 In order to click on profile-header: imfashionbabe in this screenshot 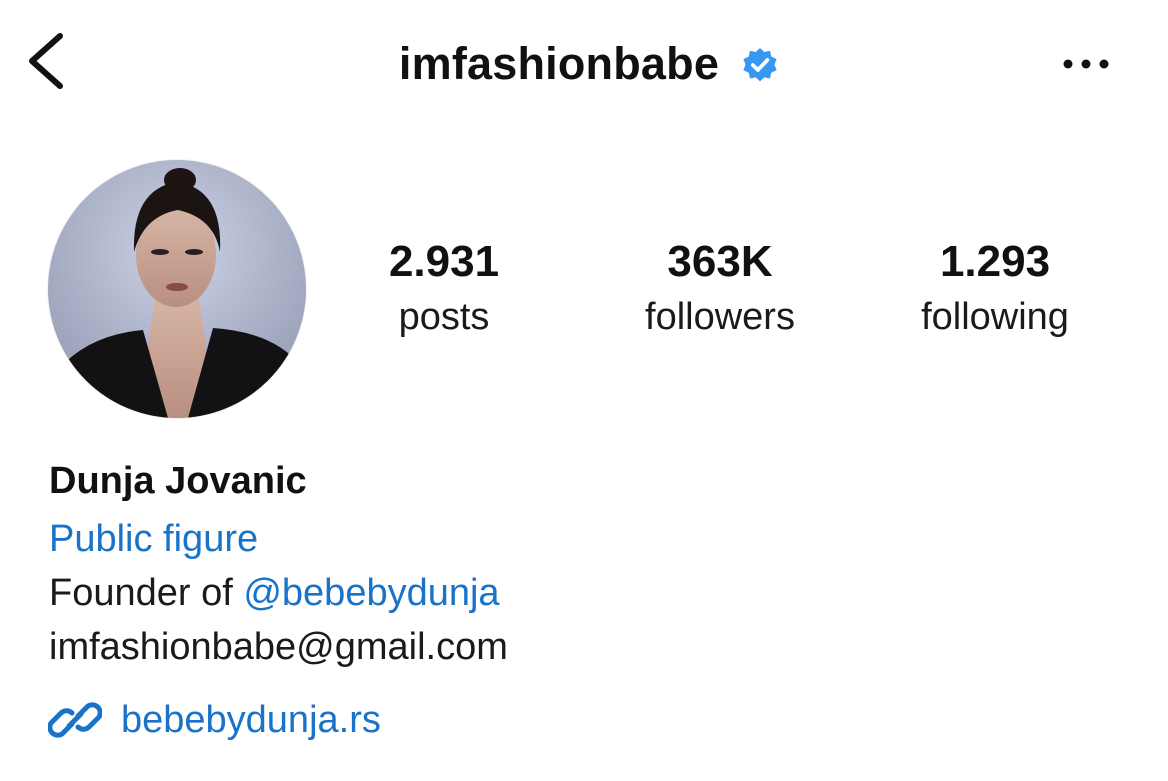, I will do `click(584, 64)`.